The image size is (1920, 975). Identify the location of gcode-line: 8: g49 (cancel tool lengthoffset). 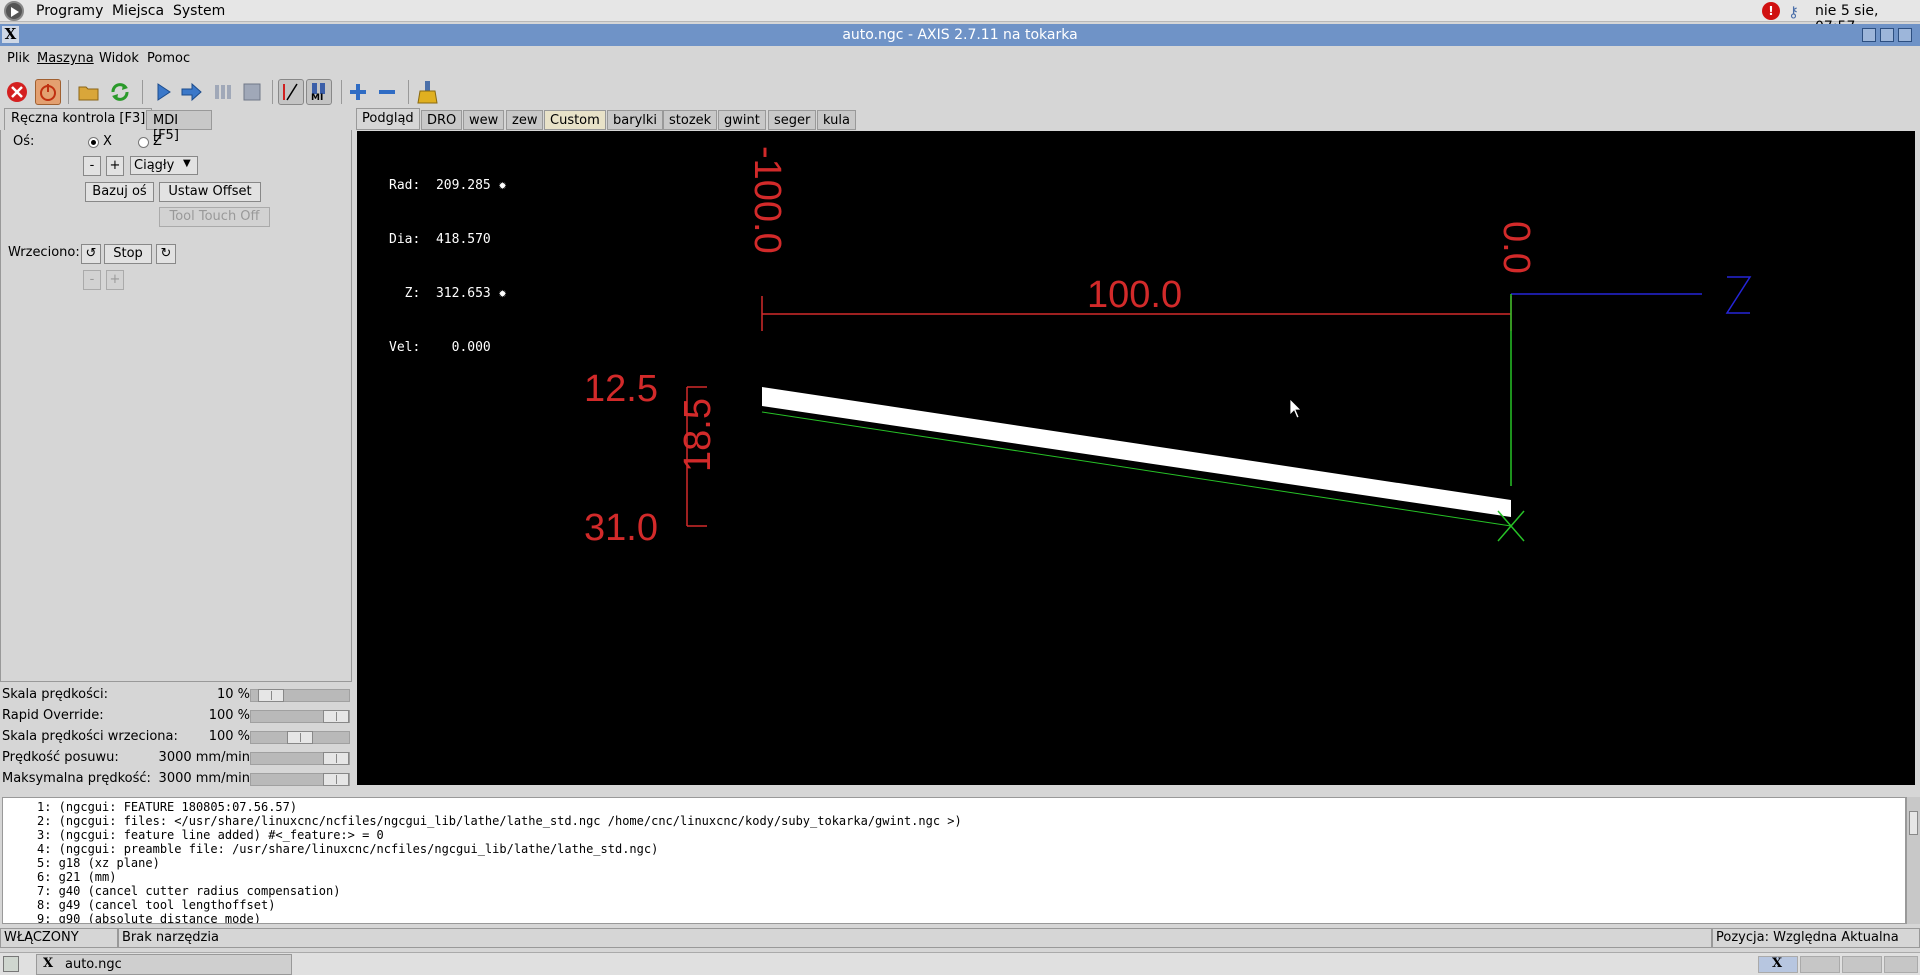
(956, 905).